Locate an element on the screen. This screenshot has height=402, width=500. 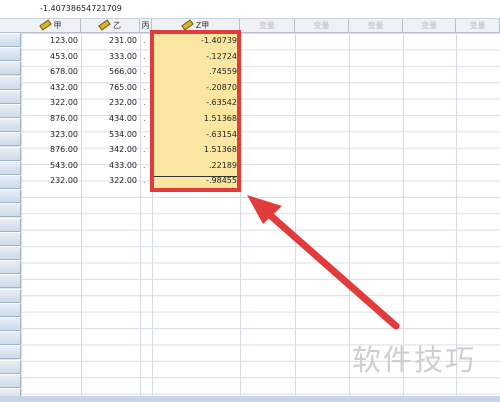
column-header-8: 变量 is located at coordinates (429, 25).